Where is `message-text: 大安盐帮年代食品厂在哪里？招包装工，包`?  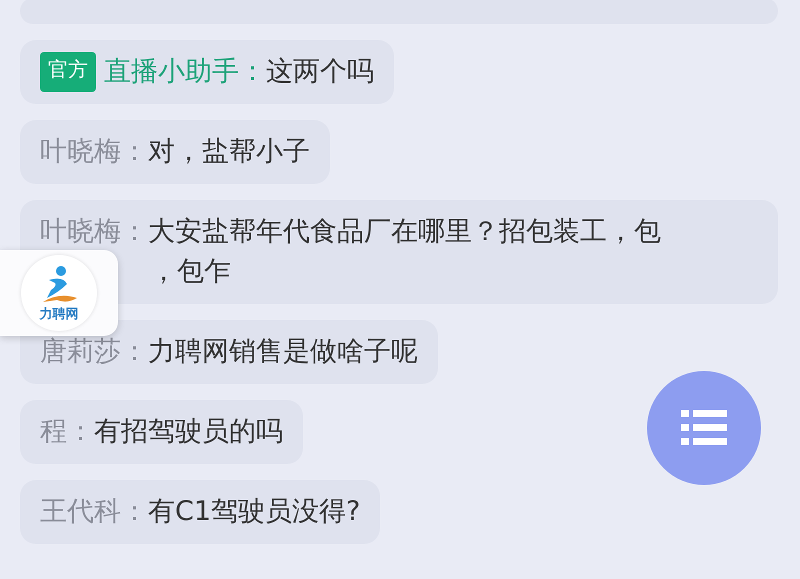
message-text: 大安盐帮年代食品厂在哪里？招包装工，包 is located at coordinates (404, 232).